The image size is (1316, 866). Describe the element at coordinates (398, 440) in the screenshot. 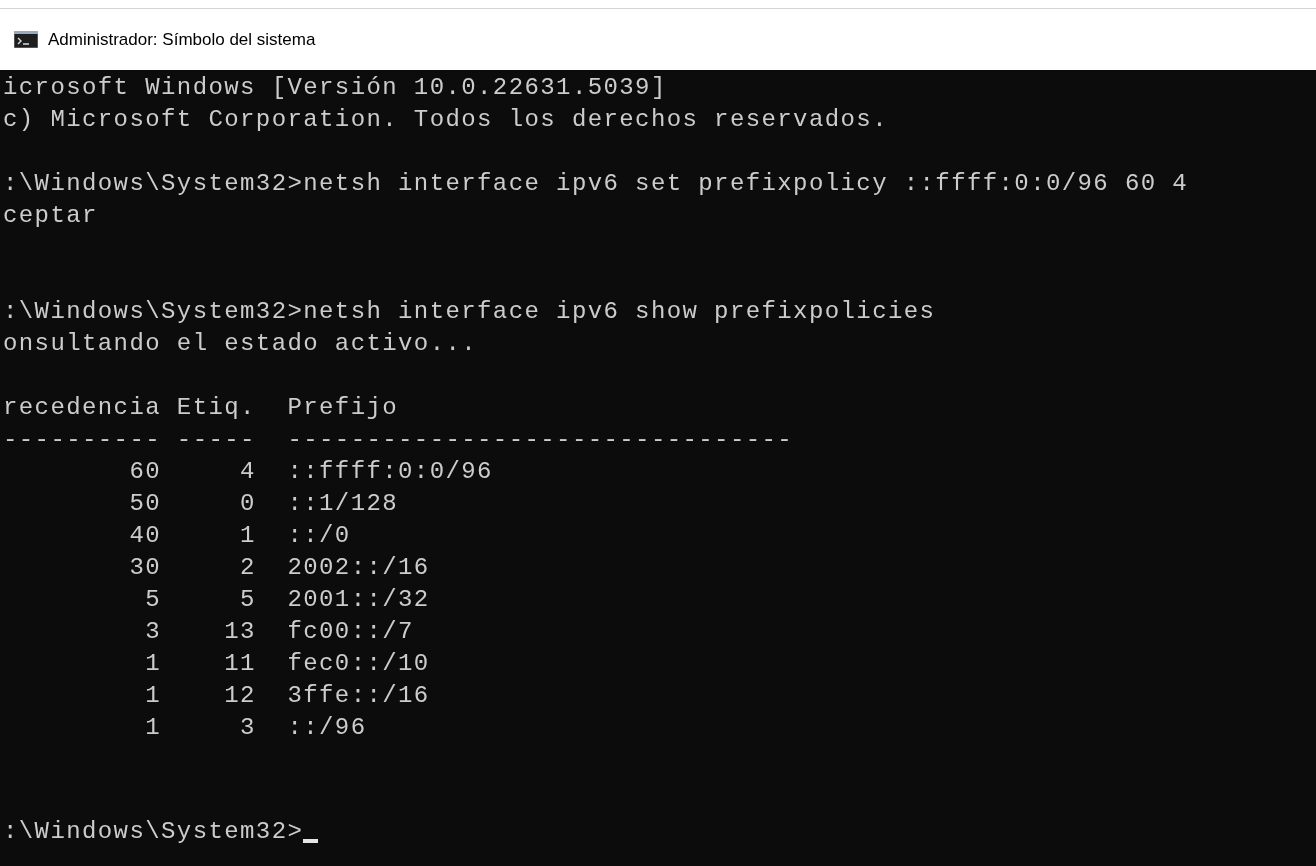

I see `console-line: ---------- ----- --------------------------------` at that location.